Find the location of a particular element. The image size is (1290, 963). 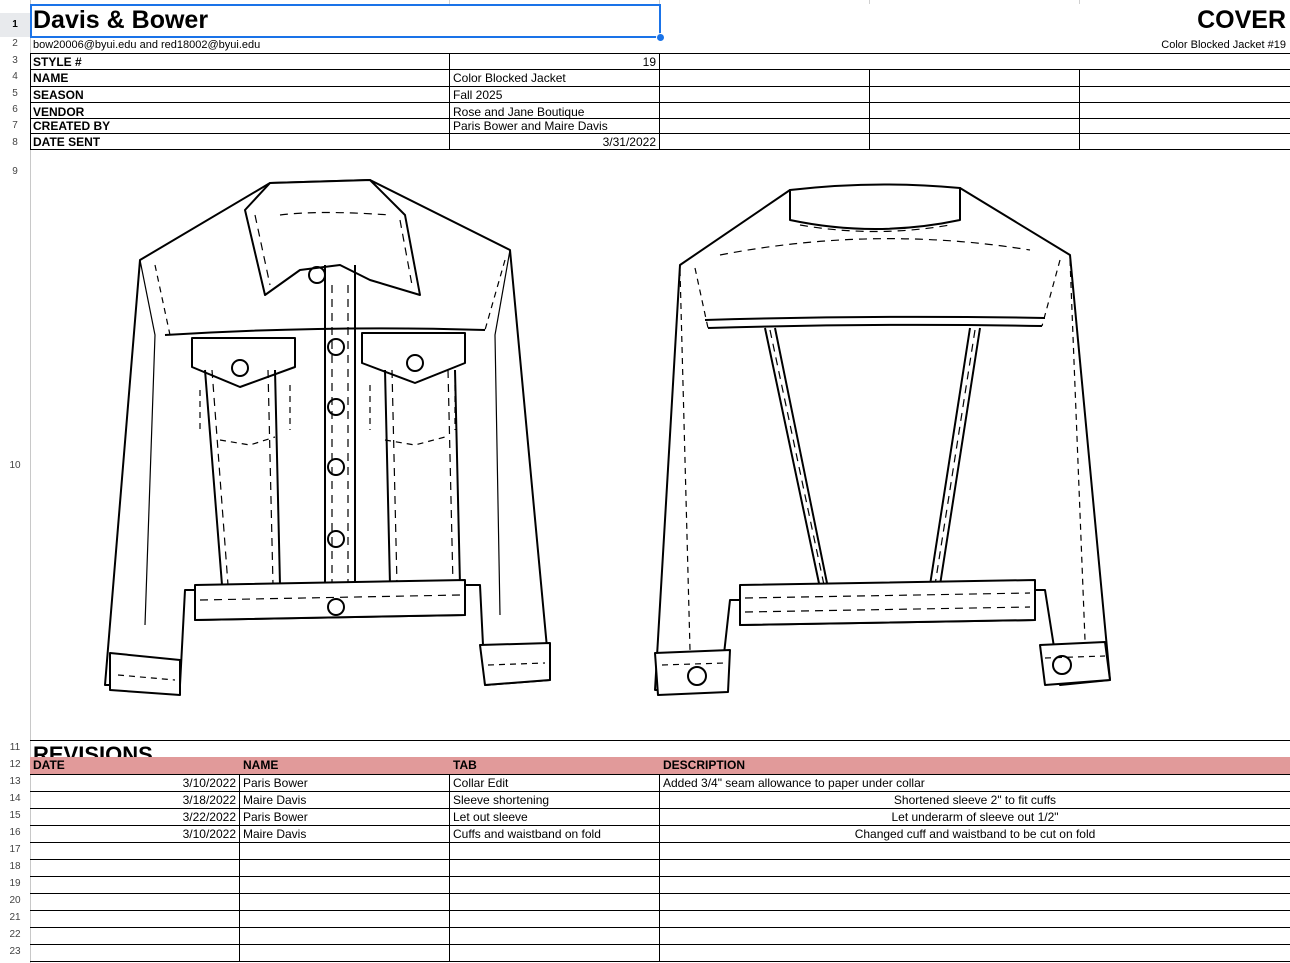

row-number-16: 16 is located at coordinates (15, 832).